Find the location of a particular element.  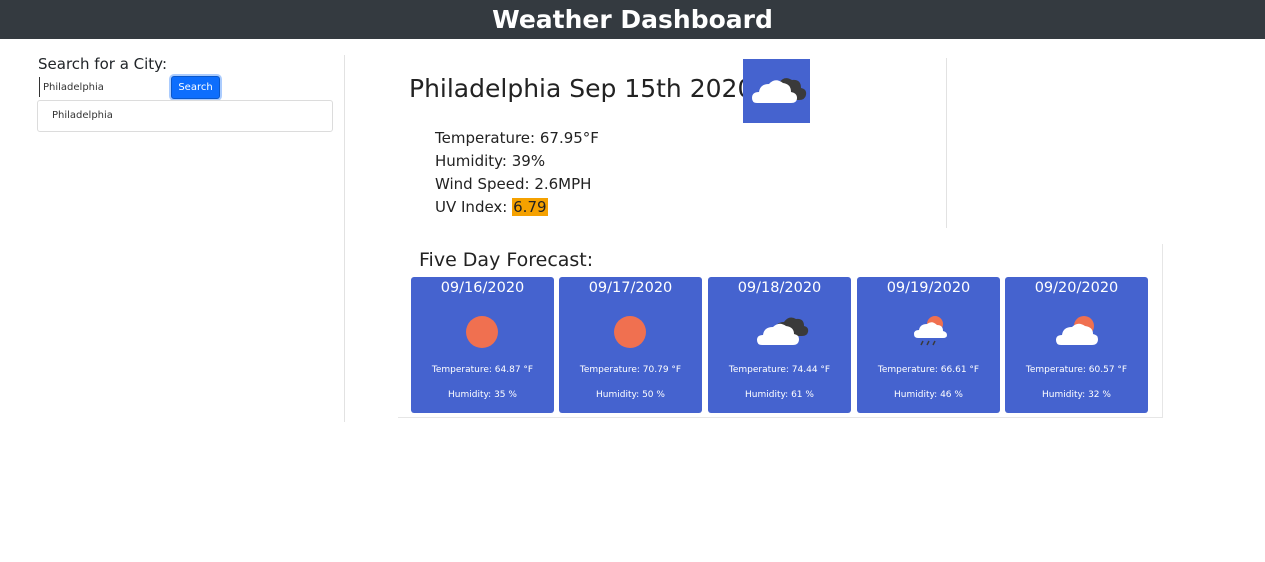

temperature-row: Temperature: 67.95°F is located at coordinates (517, 138).